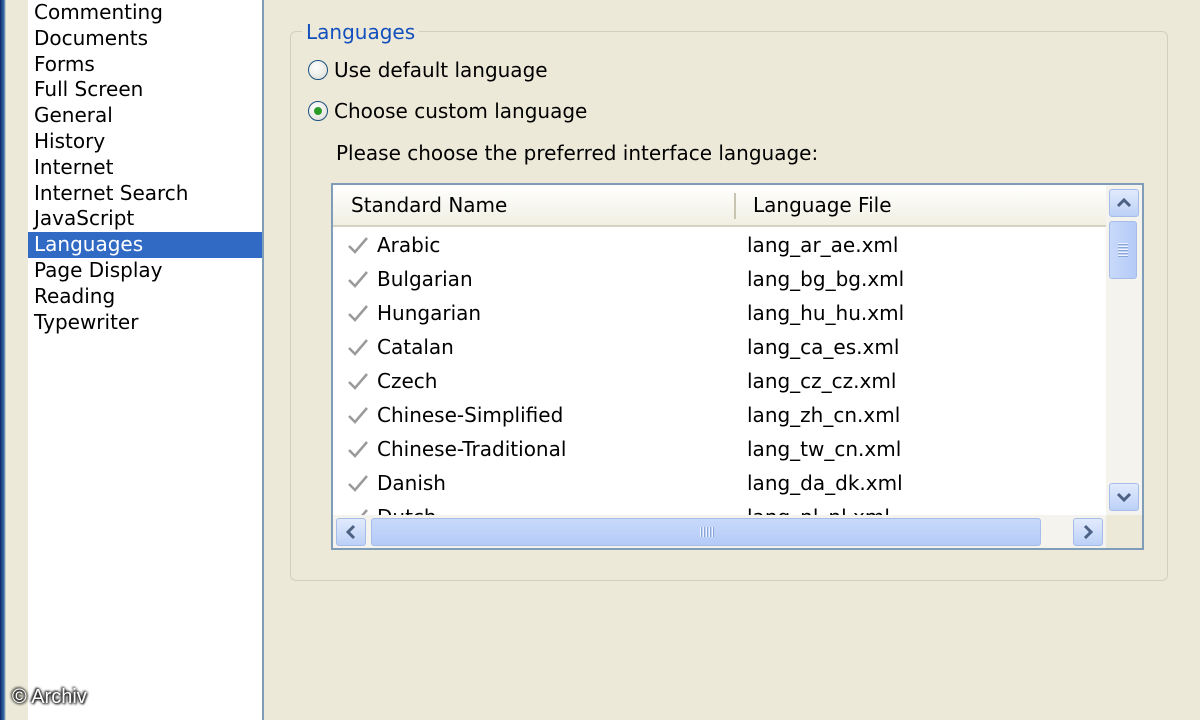 Image resolution: width=1200 pixels, height=720 pixels. Describe the element at coordinates (719, 382) in the screenshot. I see `list-row-czech: Czech lang_cz_cz.xml` at that location.